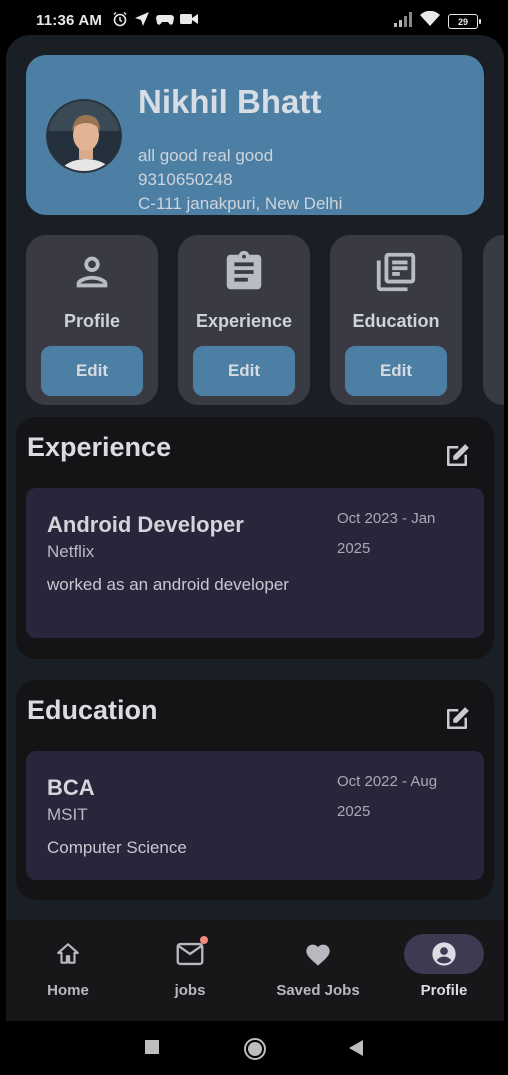 The image size is (508, 1075). Describe the element at coordinates (71, 551) in the screenshot. I see `experience-company: Netflix` at that location.